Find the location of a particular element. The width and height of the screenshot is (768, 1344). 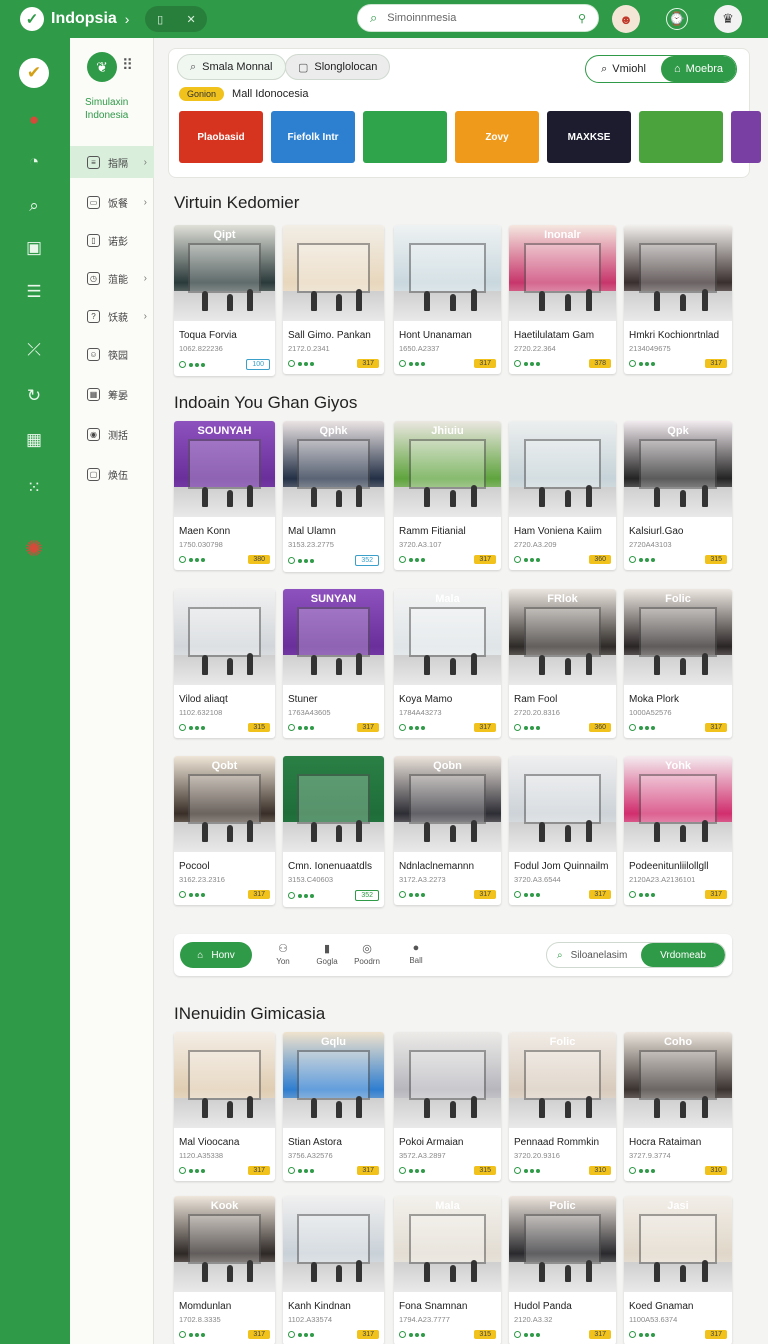

mascot-avatar-icon: ☻ is located at coordinates (626, 19).